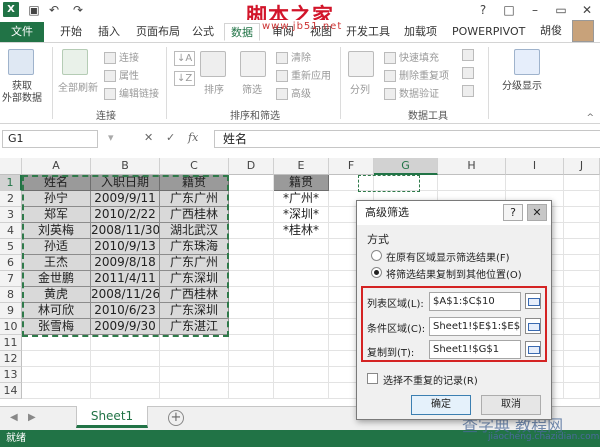 This screenshot has height=447, width=600. I want to click on outline-icon, so click(527, 62).